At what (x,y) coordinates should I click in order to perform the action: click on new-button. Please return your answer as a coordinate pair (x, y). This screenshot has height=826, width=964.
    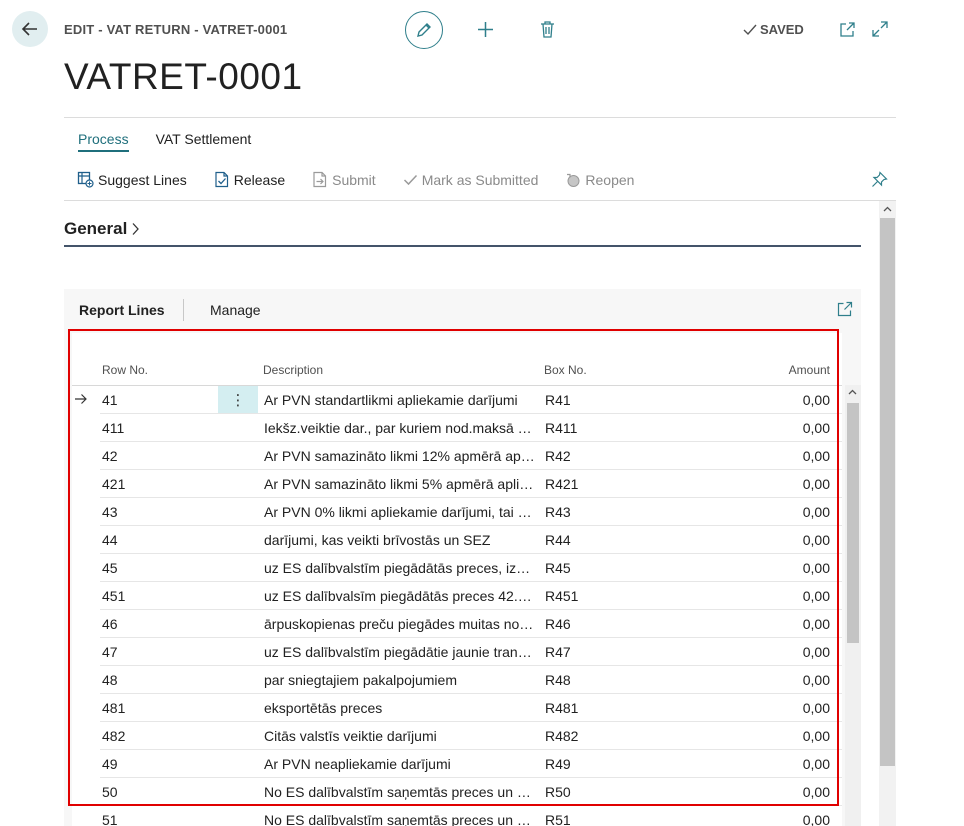
    Looking at the image, I should click on (485, 29).